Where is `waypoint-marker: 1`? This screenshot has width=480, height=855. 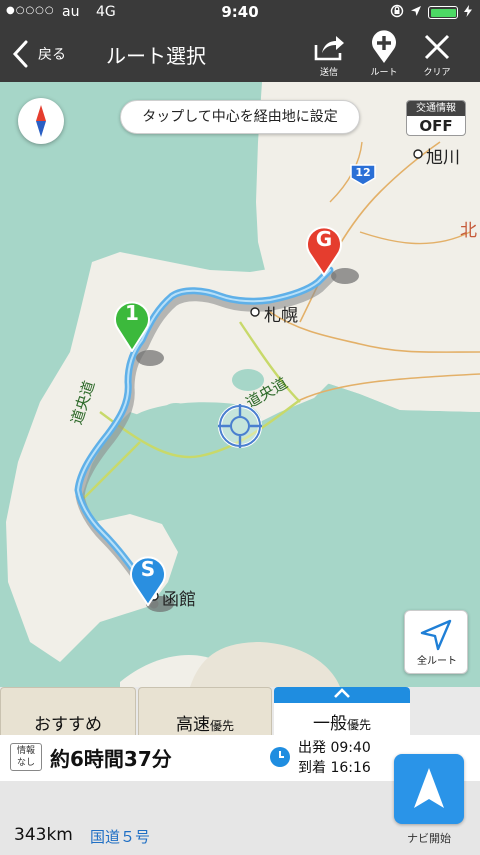 waypoint-marker: 1 is located at coordinates (132, 324).